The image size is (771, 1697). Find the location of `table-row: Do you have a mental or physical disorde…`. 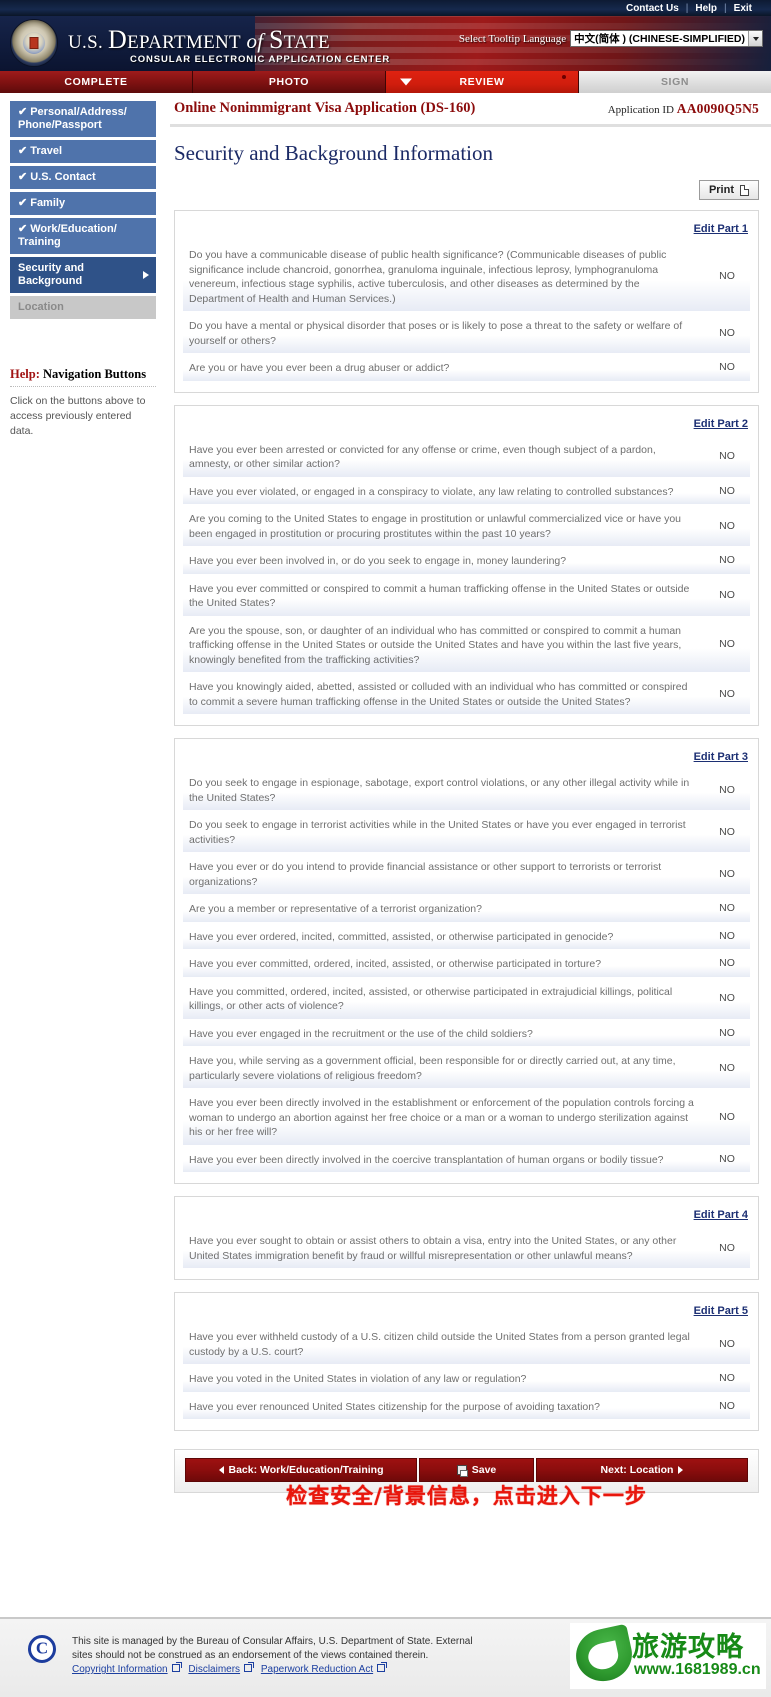

table-row: Do you have a mental or physical disorde… is located at coordinates (466, 334).